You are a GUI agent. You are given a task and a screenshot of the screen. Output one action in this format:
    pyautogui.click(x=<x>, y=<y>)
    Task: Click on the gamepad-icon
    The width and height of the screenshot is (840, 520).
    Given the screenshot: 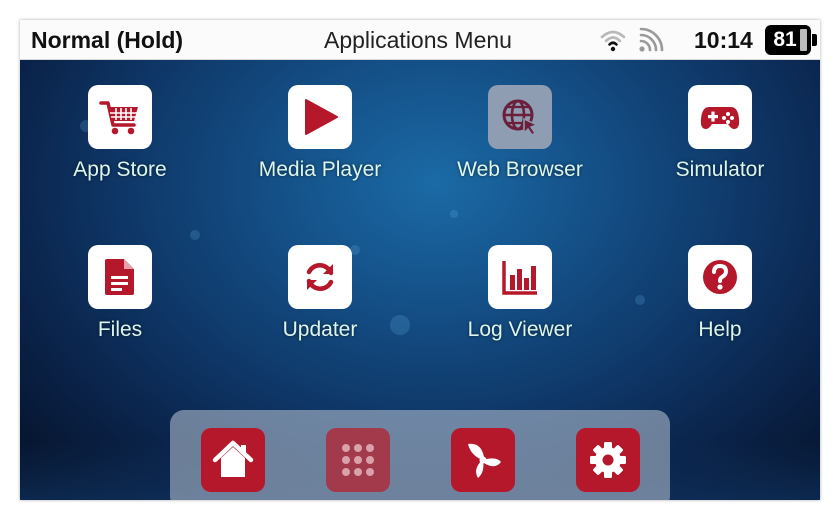 What is the action you would take?
    pyautogui.click(x=720, y=118)
    